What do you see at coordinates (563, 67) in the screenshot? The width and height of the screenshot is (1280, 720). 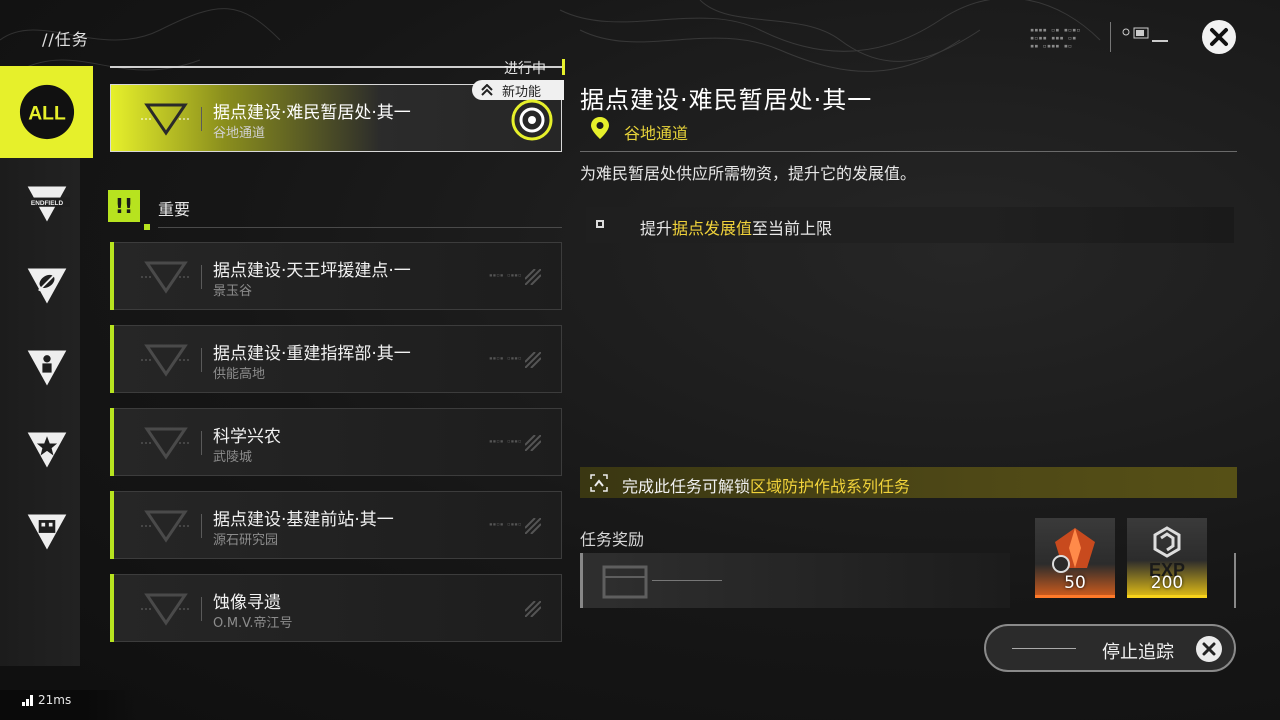 I see `in-progress-marker` at bounding box center [563, 67].